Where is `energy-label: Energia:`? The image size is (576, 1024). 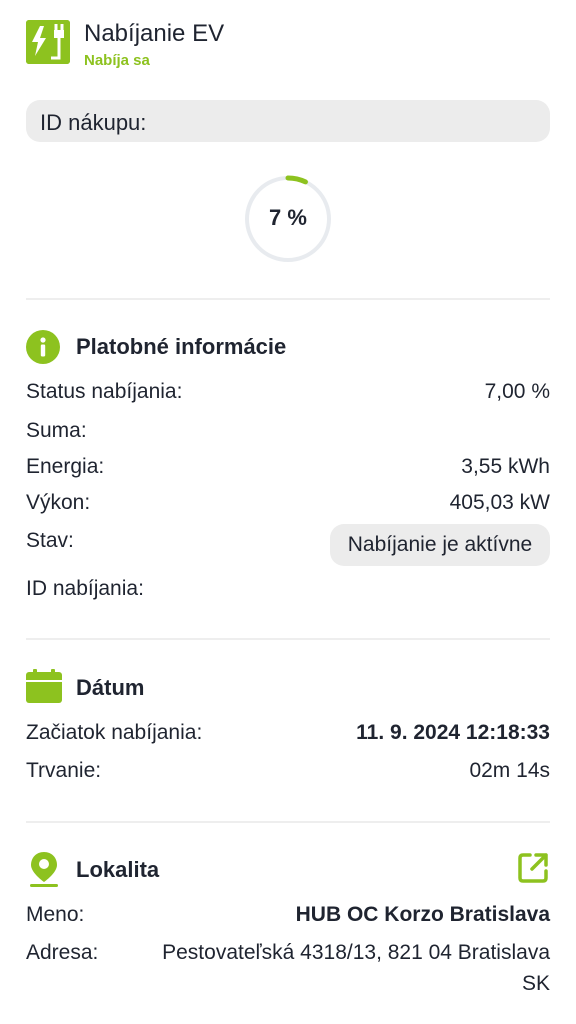 energy-label: Energia: is located at coordinates (65, 466).